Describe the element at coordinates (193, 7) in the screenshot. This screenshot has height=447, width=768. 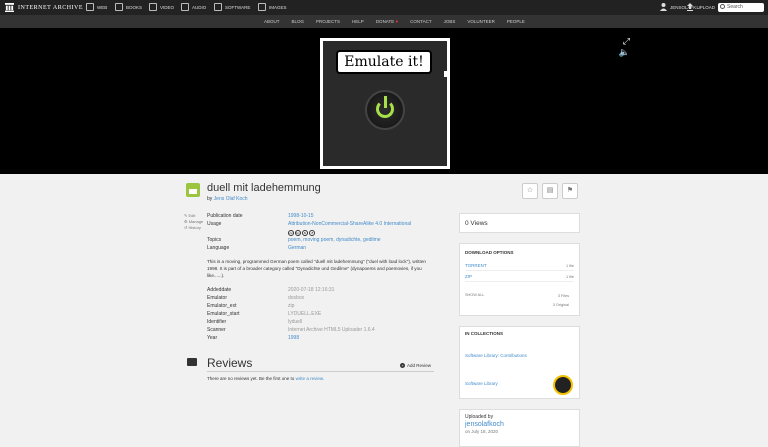
I see `media-audio: AUDIO` at that location.